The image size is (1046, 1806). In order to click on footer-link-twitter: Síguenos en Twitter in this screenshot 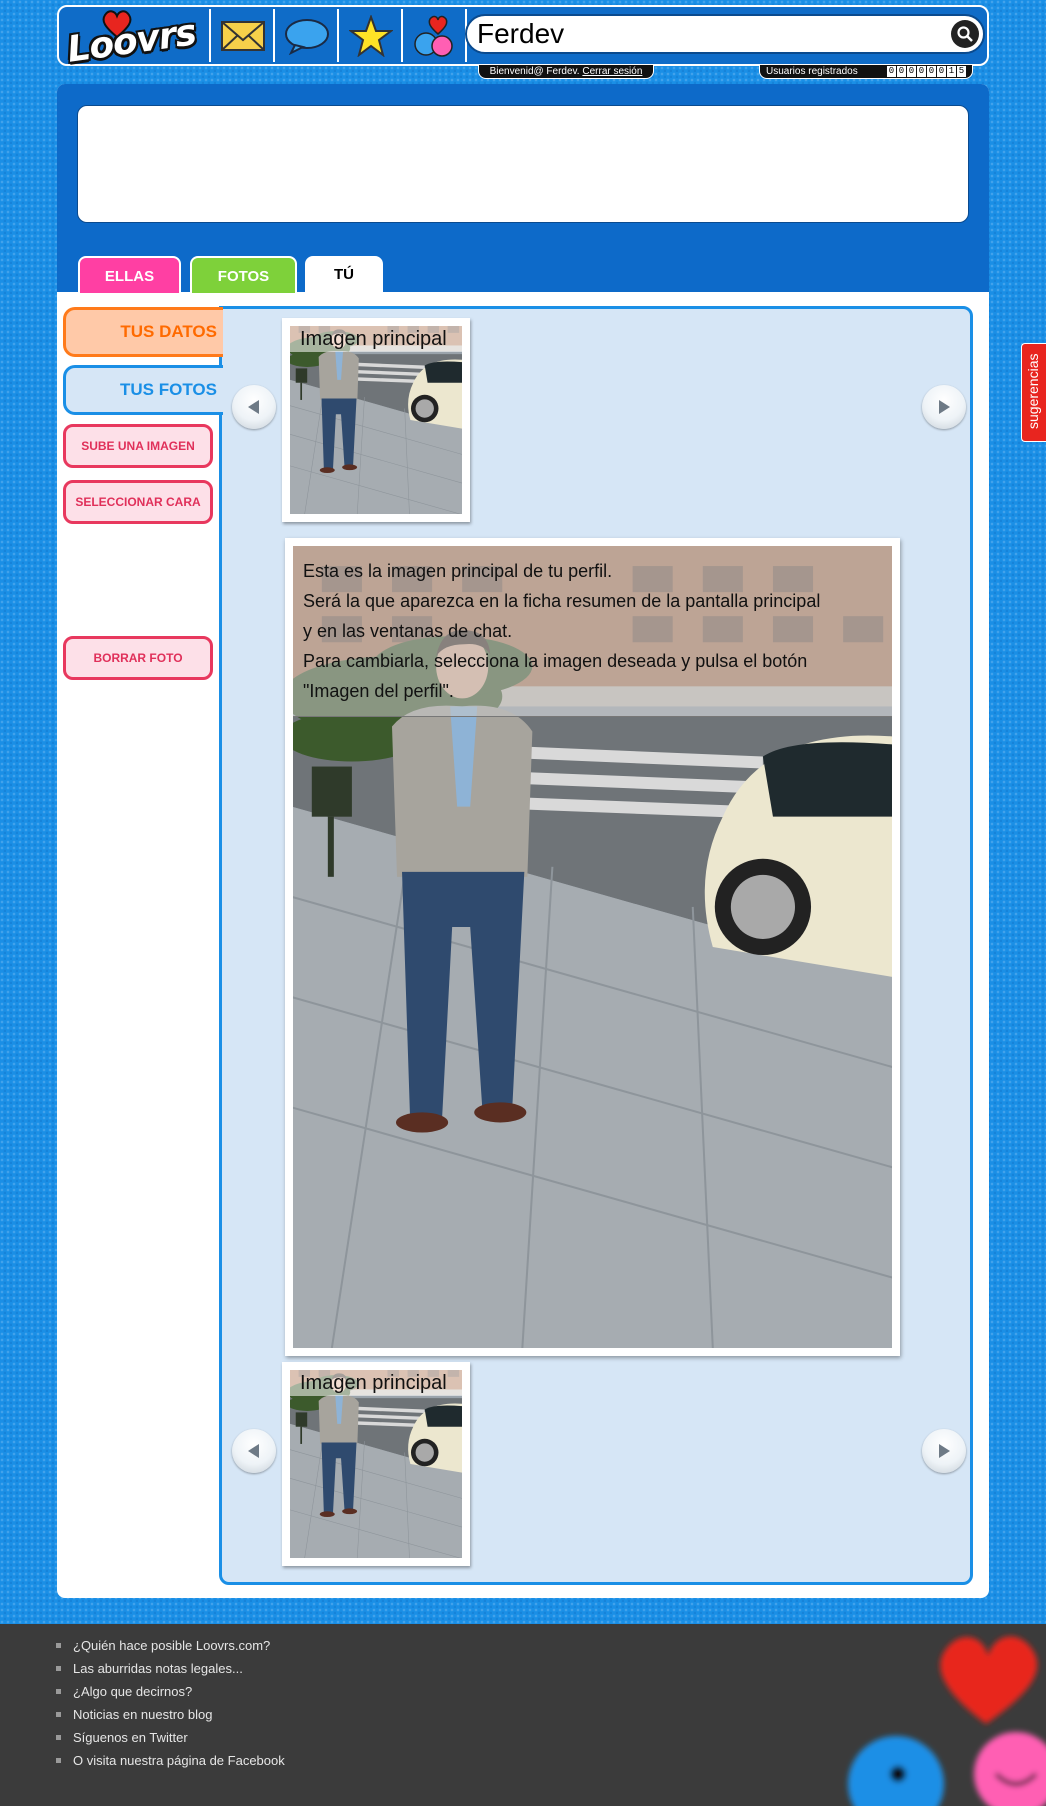, I will do `click(170, 1737)`.